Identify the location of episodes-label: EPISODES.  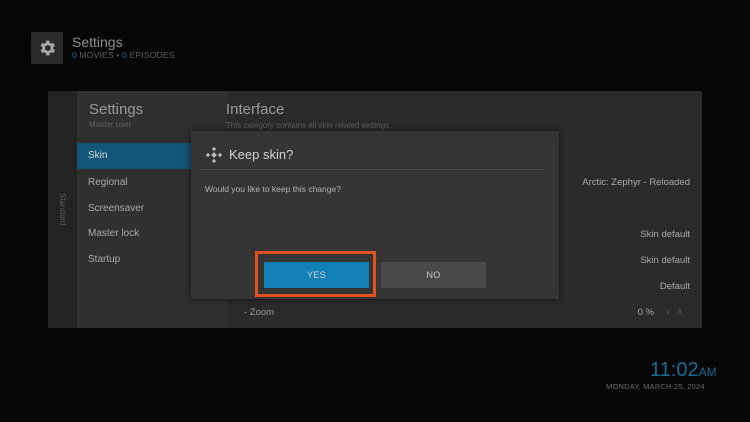
(152, 55).